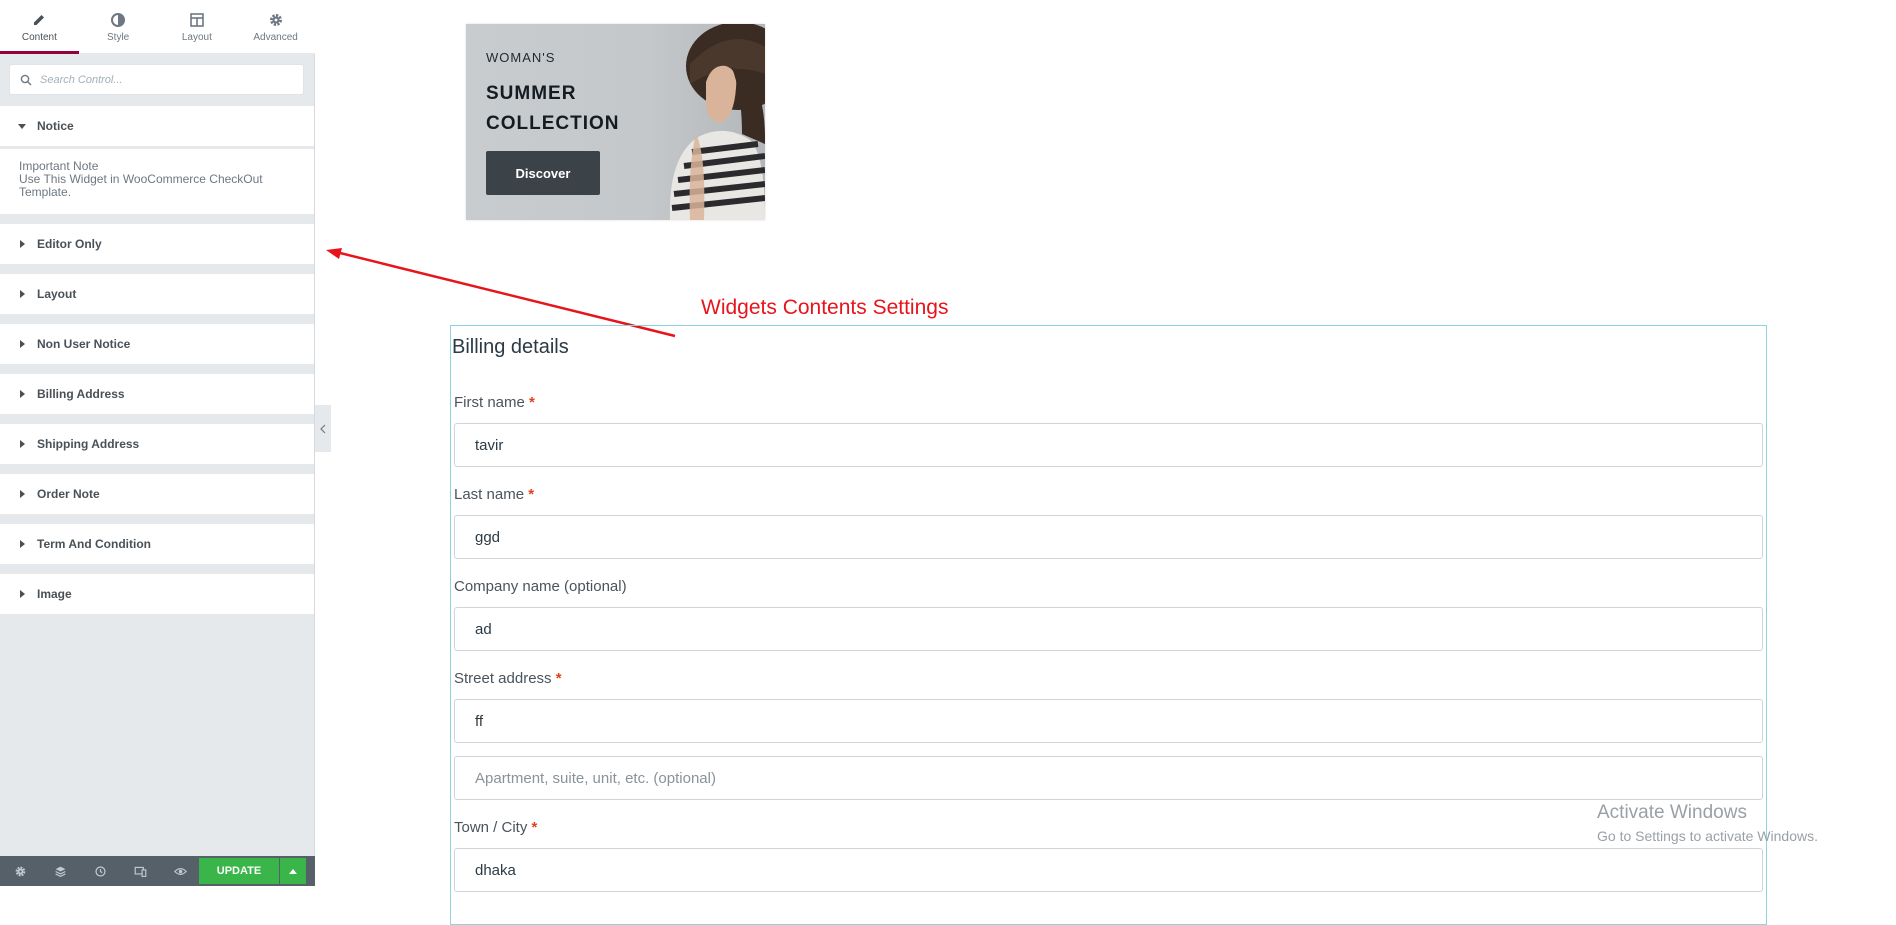  I want to click on street-address-label-text: Street address, so click(503, 678).